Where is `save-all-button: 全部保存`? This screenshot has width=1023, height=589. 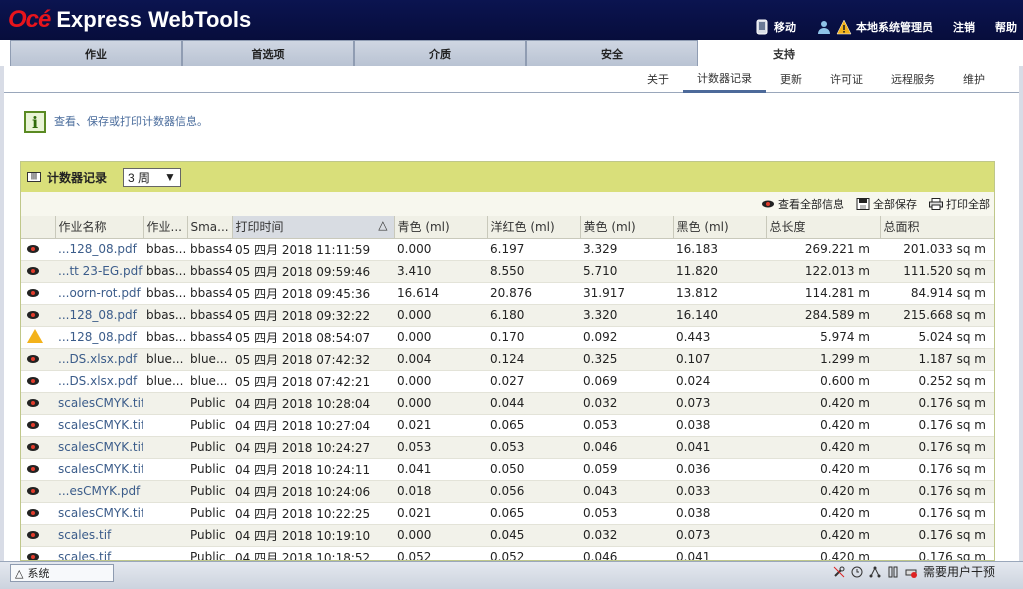
save-all-button: 全部保存 is located at coordinates (886, 204).